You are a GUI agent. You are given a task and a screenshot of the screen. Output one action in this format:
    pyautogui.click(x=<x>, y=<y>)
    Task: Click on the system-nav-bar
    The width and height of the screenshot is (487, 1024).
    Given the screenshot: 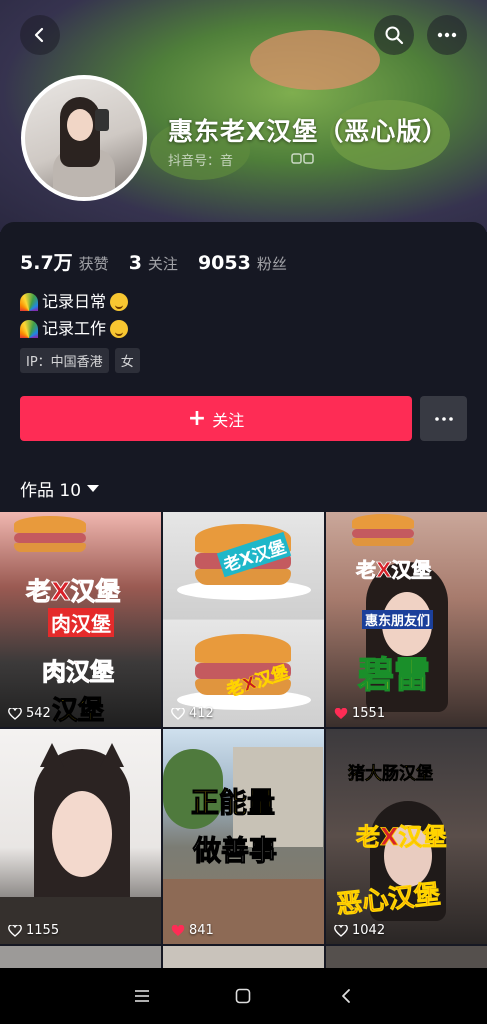 What is the action you would take?
    pyautogui.click(x=243, y=996)
    